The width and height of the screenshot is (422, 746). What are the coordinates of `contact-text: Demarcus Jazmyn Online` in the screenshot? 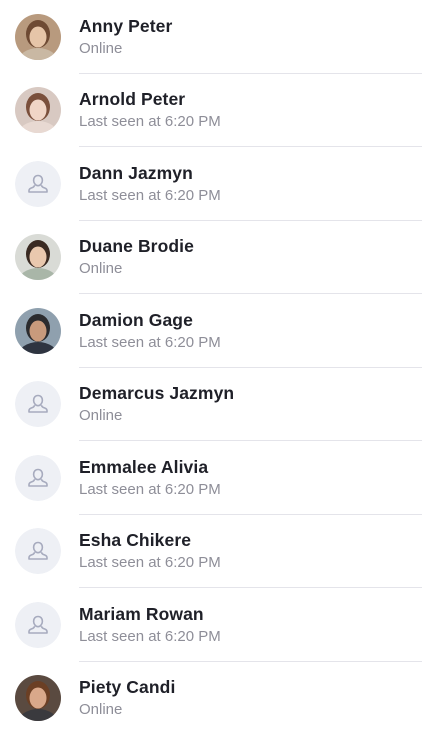 It's located at (250, 404).